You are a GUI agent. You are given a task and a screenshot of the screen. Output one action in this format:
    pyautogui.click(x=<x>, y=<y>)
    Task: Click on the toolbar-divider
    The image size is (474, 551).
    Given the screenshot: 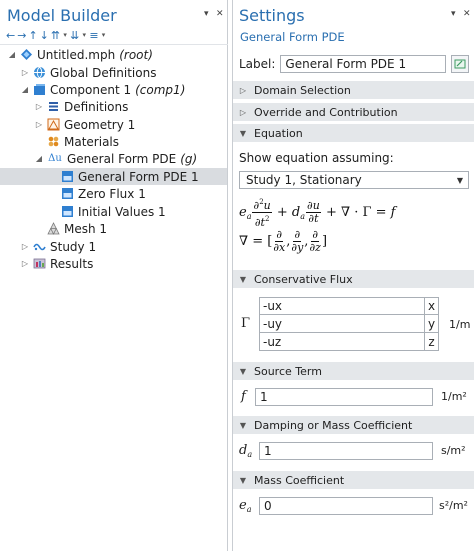 What is the action you would take?
    pyautogui.click(x=114, y=44)
    